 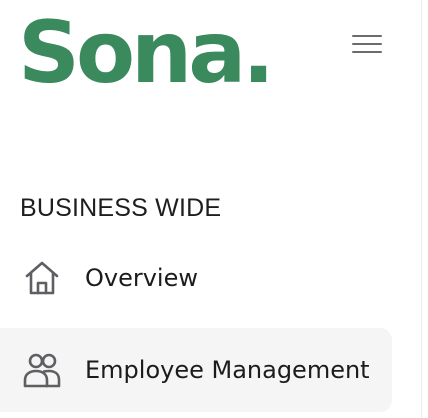 I want to click on hamburger-menu-button, so click(x=367, y=44).